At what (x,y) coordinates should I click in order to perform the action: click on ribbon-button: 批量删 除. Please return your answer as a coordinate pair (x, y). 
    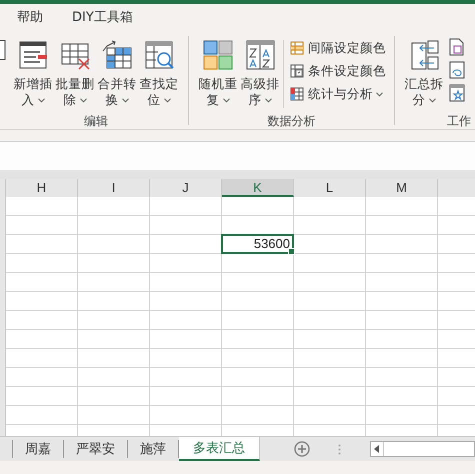
    Looking at the image, I should click on (75, 75).